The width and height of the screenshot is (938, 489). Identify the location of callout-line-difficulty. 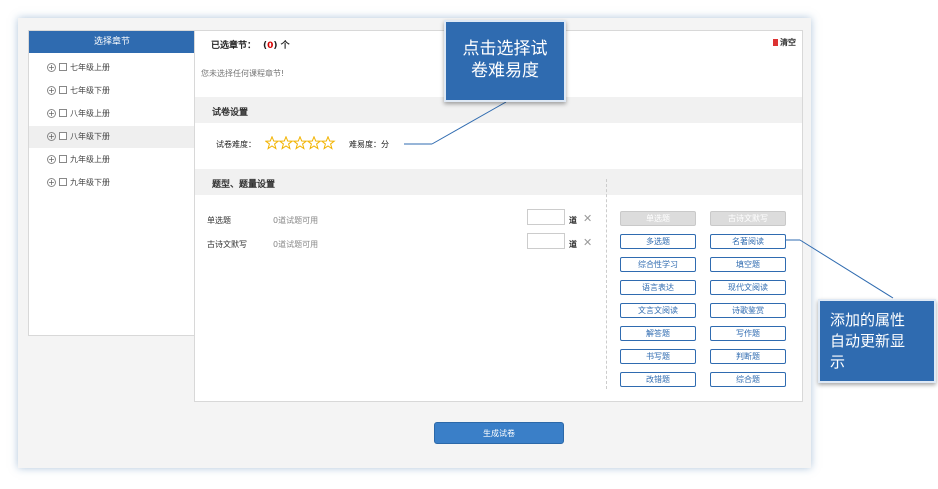
(469, 123).